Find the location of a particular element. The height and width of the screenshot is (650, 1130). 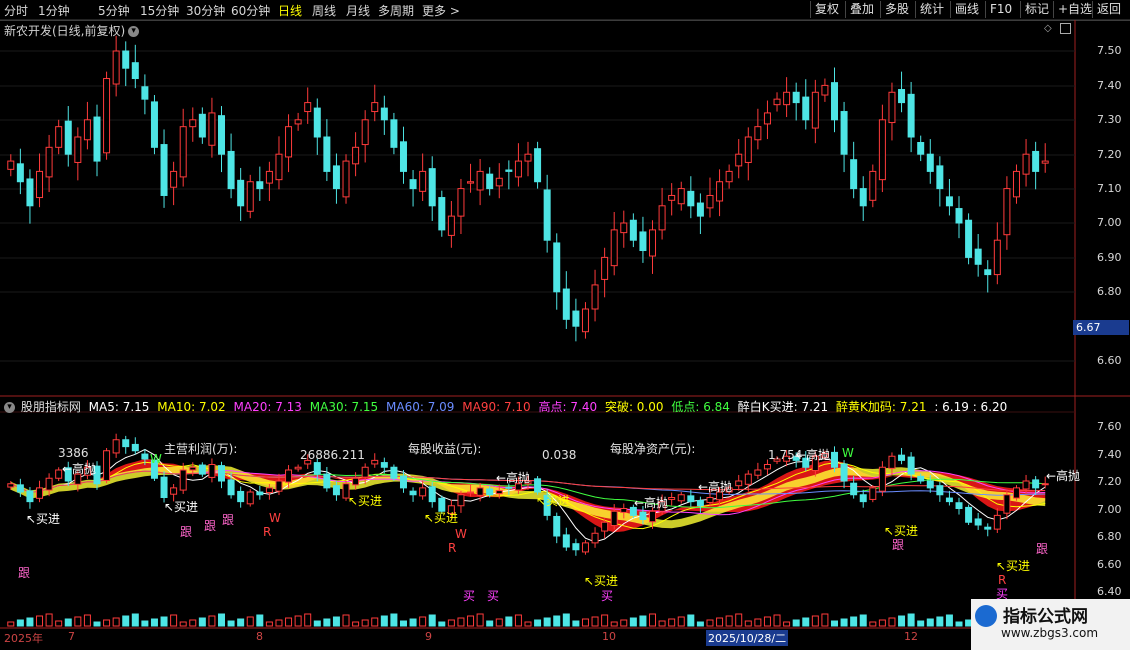

y-tick: 6.90 is located at coordinates (1109, 257).